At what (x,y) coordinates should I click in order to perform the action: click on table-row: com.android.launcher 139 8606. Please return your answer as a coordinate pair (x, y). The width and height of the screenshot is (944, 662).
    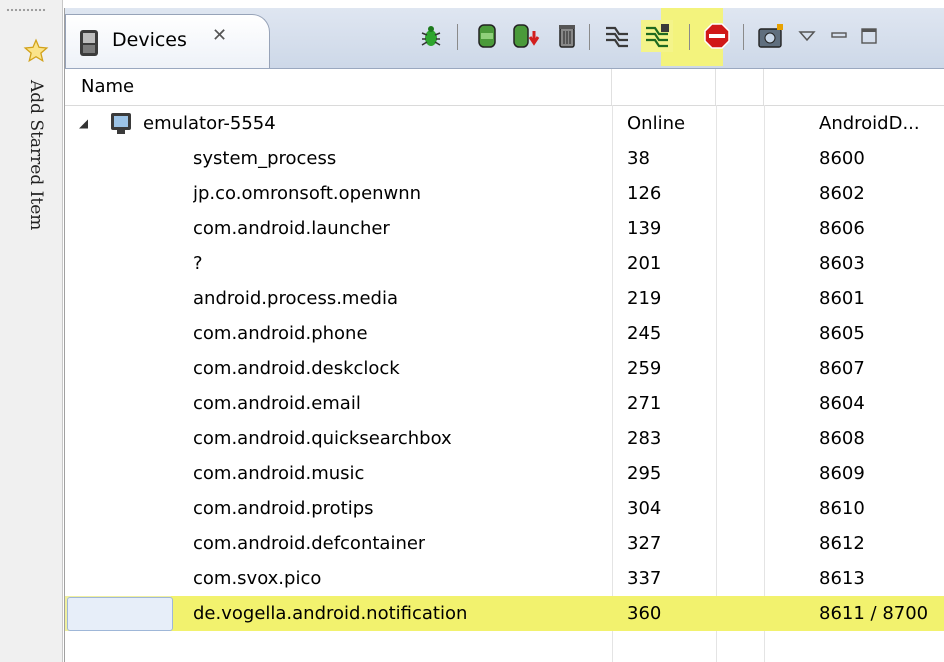
    Looking at the image, I should click on (504, 228).